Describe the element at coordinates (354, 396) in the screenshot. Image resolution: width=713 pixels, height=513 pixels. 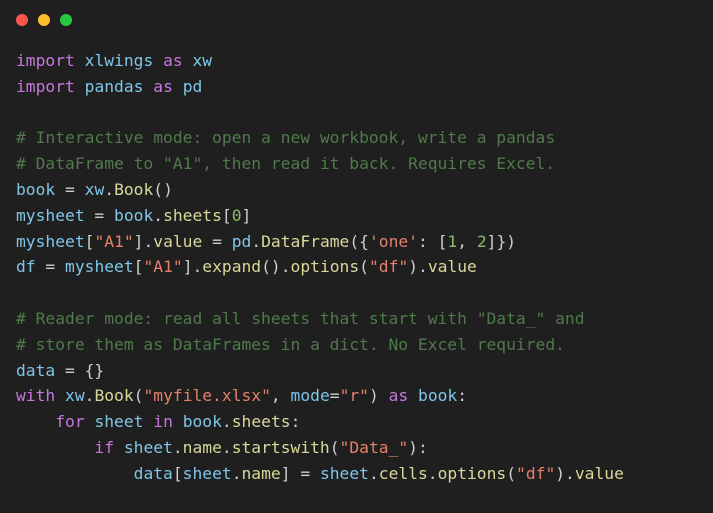
I see `token-str: "r"` at that location.